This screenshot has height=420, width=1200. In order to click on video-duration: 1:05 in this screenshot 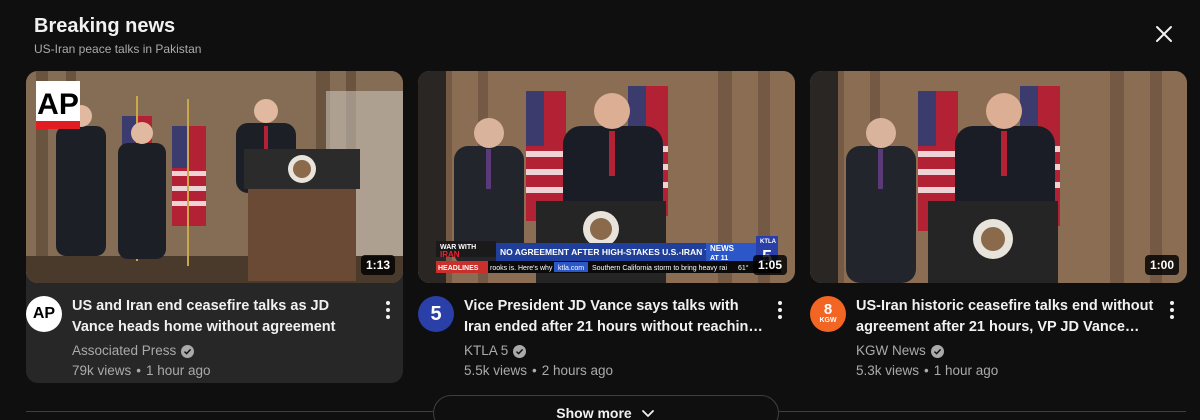, I will do `click(769, 265)`.